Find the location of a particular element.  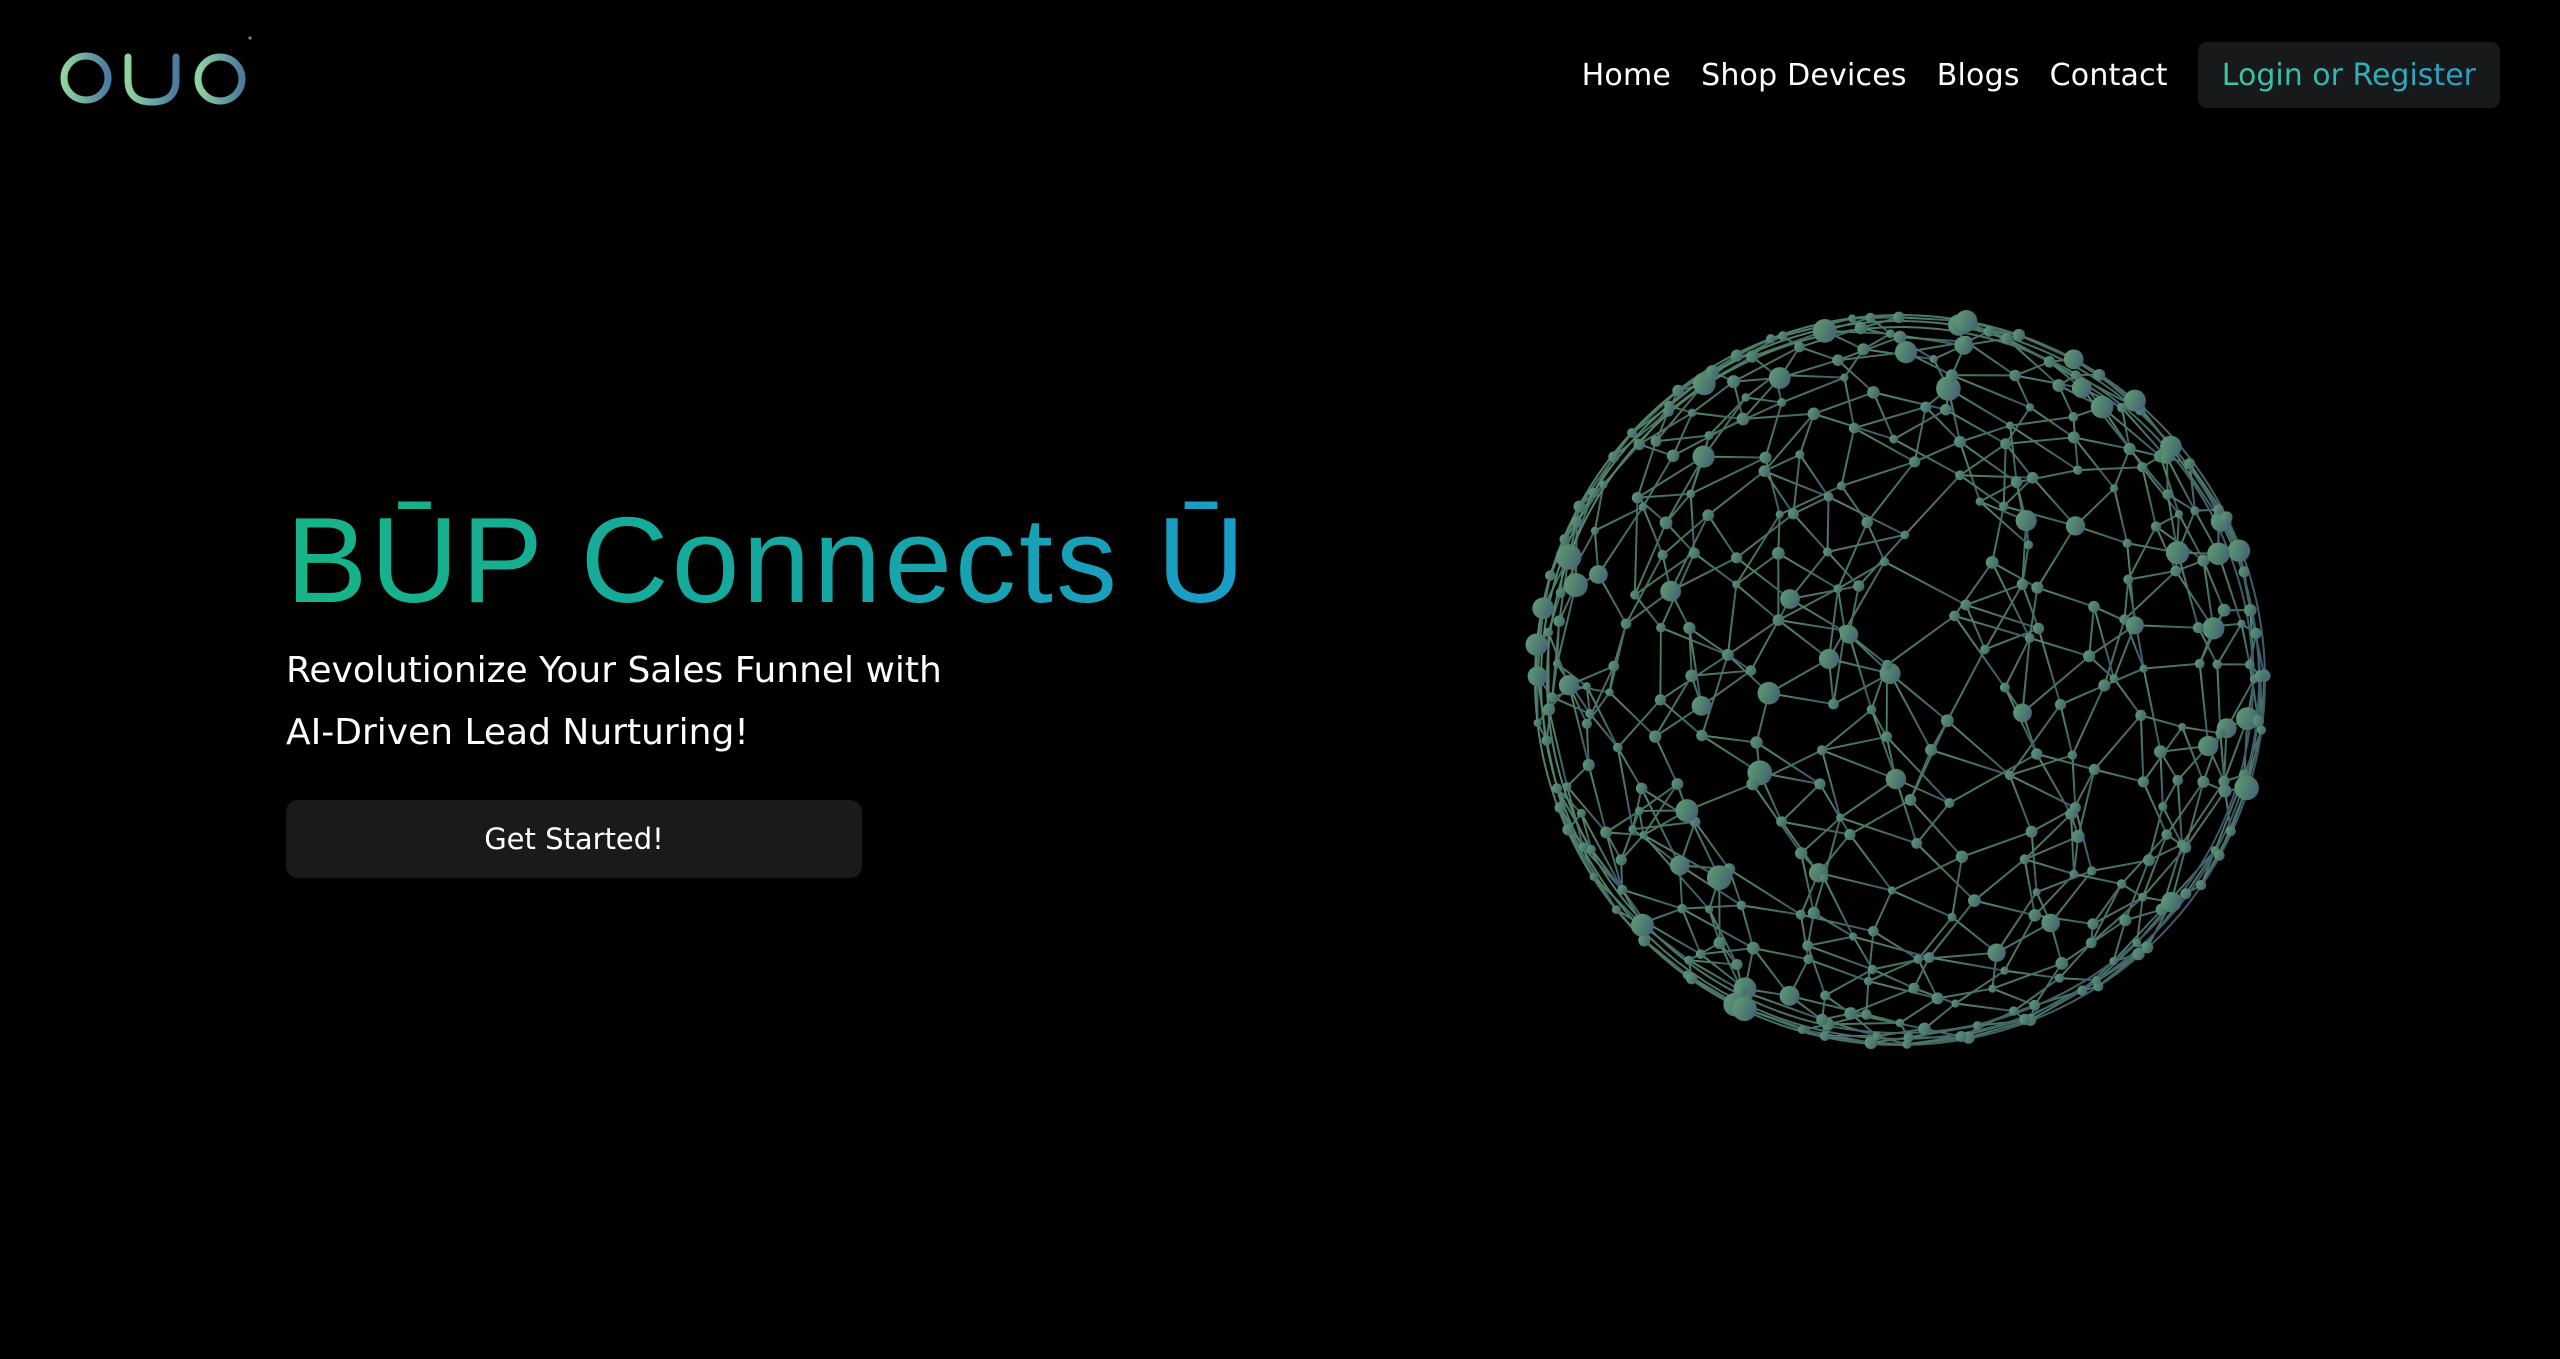

nav-home-link: Home is located at coordinates (1626, 75).